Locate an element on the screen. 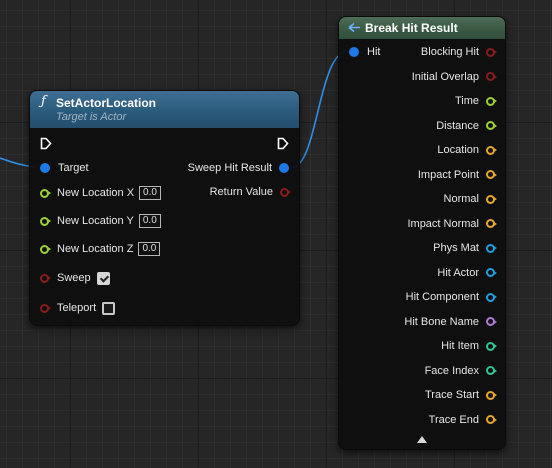 This screenshot has width=552, height=468. node-title: SetActorLocation is located at coordinates (106, 103).